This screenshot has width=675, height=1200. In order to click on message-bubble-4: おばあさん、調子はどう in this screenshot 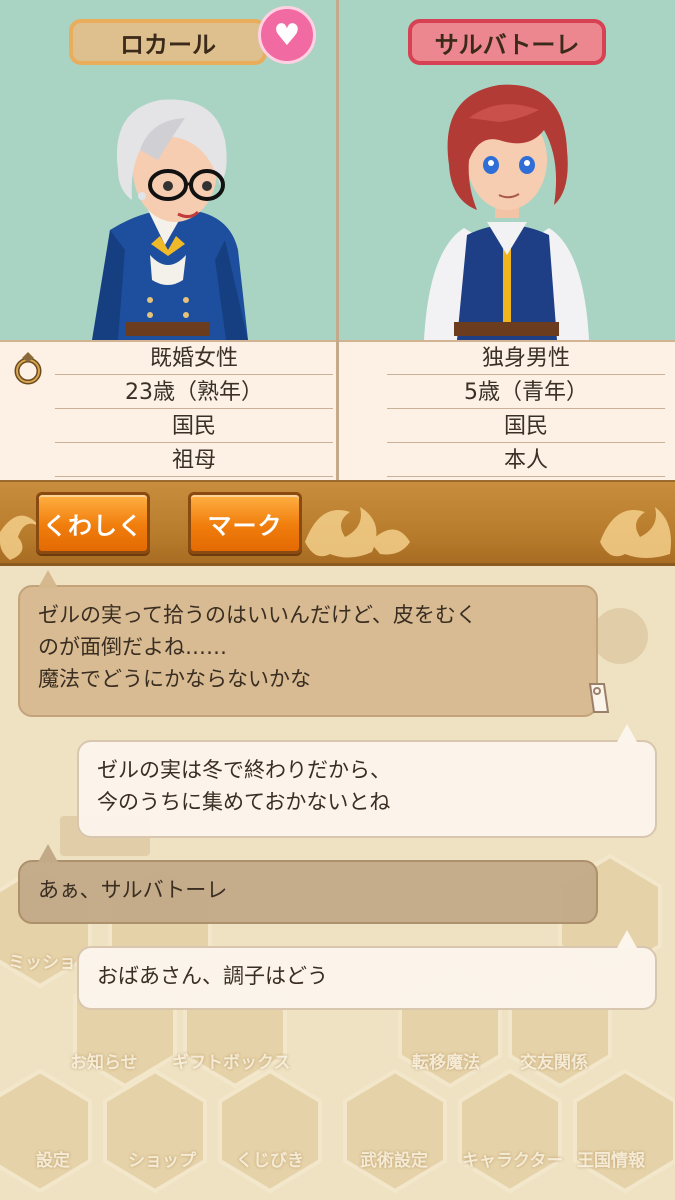, I will do `click(367, 978)`.